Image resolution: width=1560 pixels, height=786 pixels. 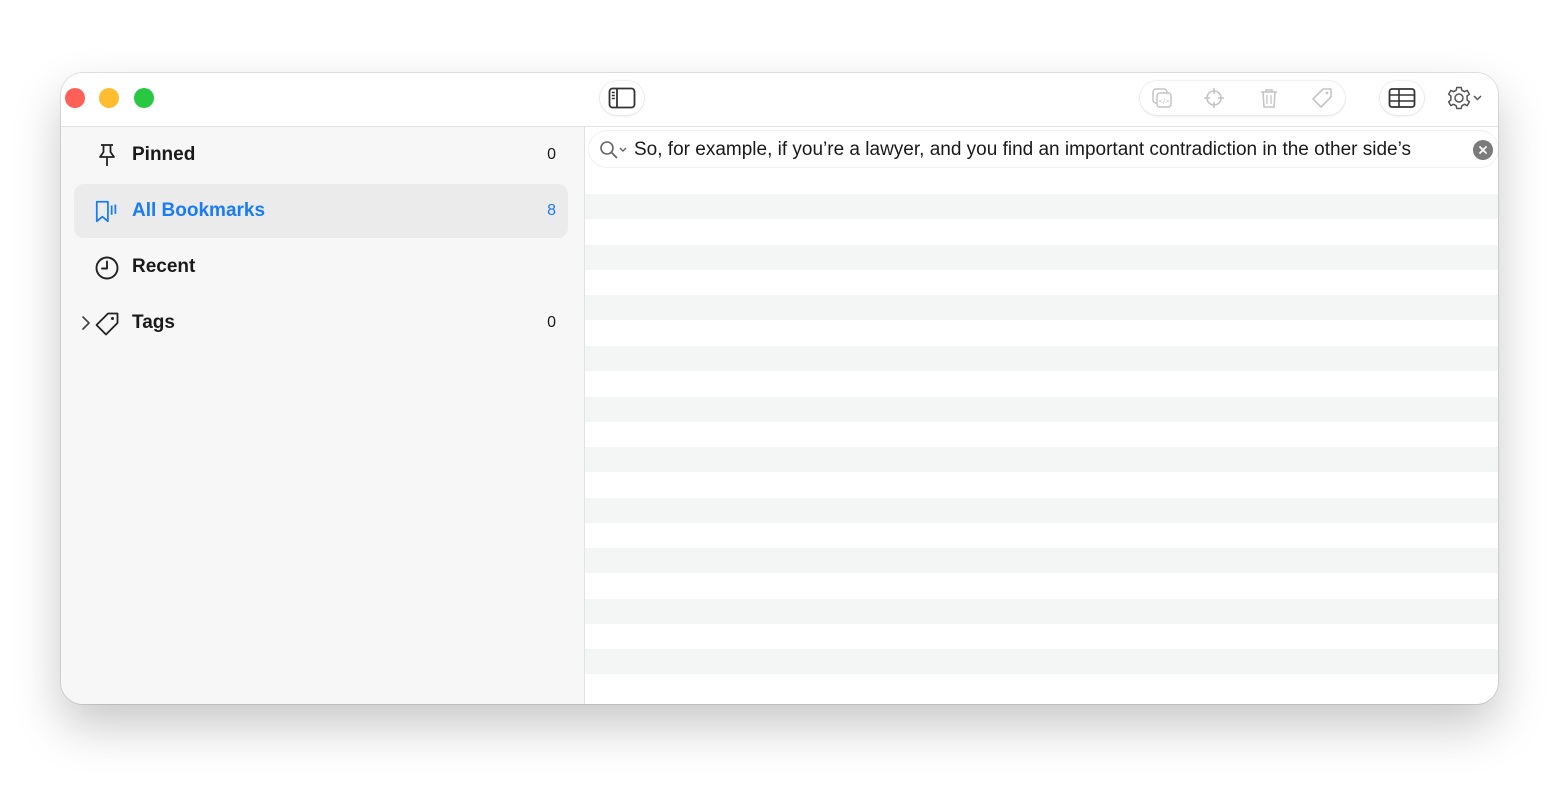 I want to click on table-view-button, so click(x=1402, y=98).